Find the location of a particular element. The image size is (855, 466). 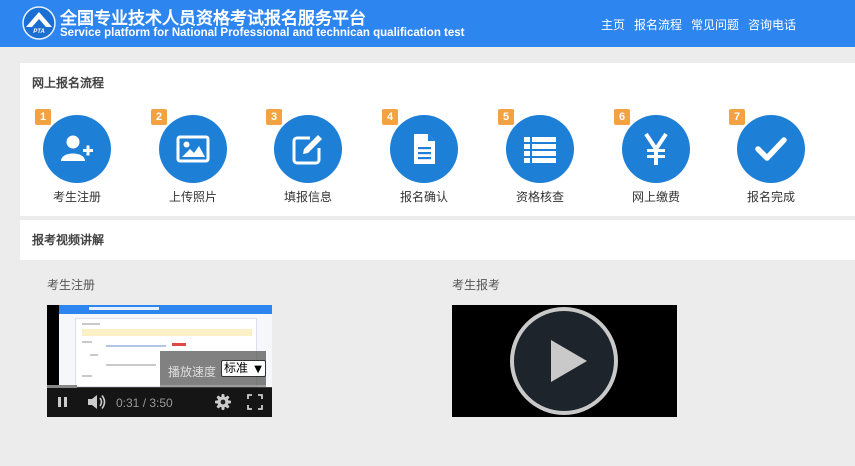

image-icon is located at coordinates (193, 149).